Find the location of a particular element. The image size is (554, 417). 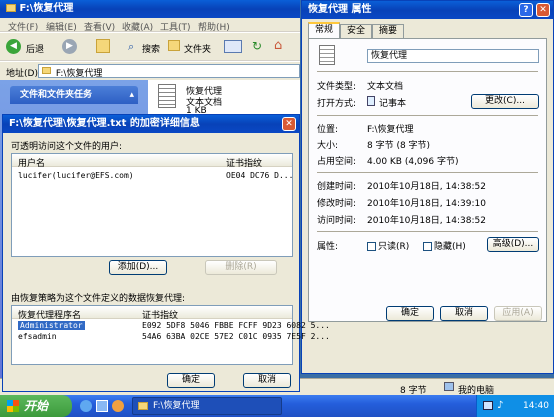

explorer-title: F:\恢复代理 is located at coordinates (46, 8).